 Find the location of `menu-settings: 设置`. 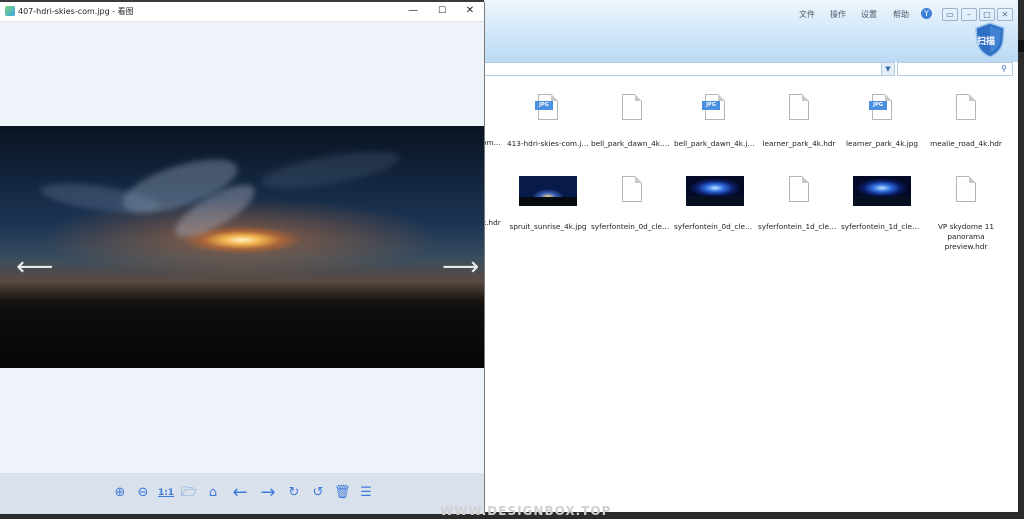

menu-settings: 设置 is located at coordinates (869, 14).